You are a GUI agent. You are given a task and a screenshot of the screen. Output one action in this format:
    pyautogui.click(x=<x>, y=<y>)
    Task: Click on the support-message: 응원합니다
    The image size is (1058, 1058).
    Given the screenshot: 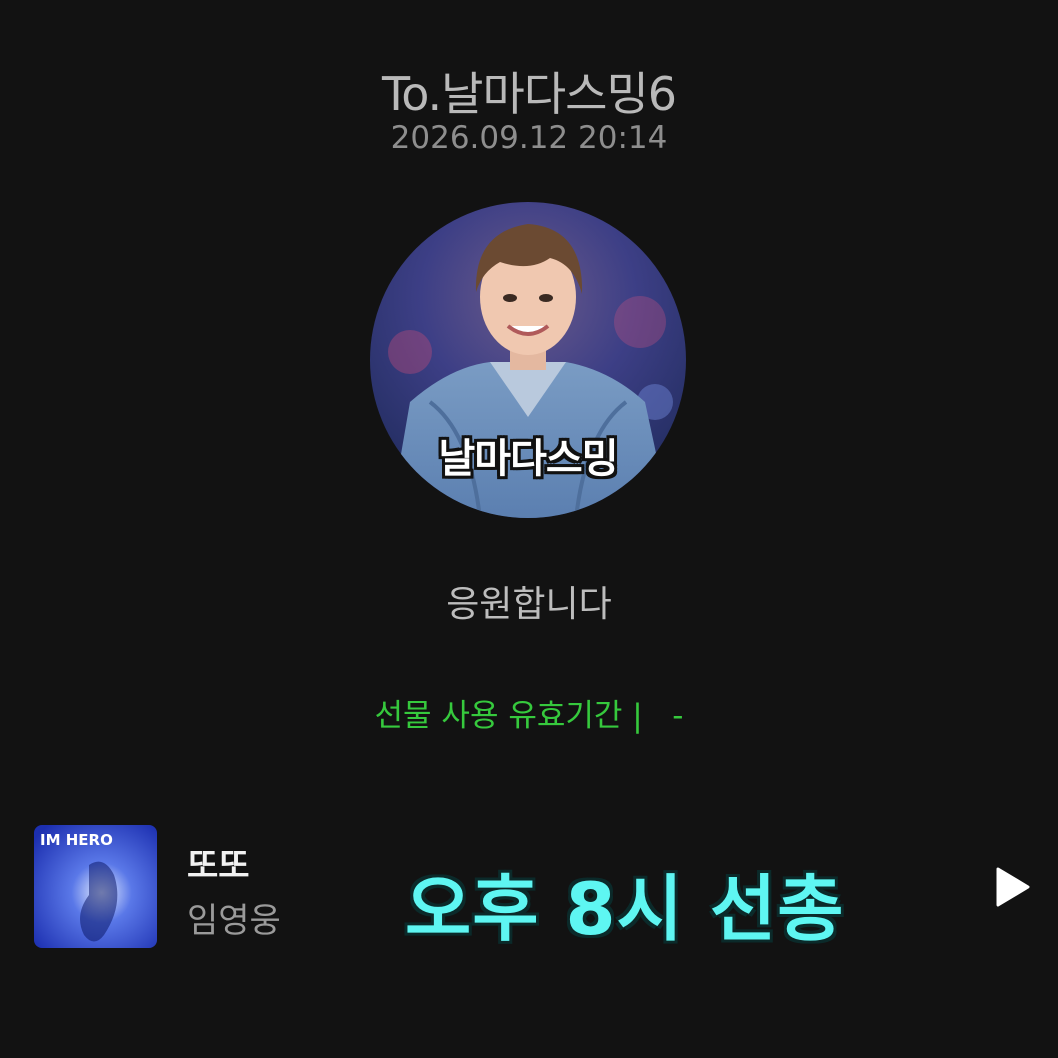 What is the action you would take?
    pyautogui.click(x=529, y=604)
    